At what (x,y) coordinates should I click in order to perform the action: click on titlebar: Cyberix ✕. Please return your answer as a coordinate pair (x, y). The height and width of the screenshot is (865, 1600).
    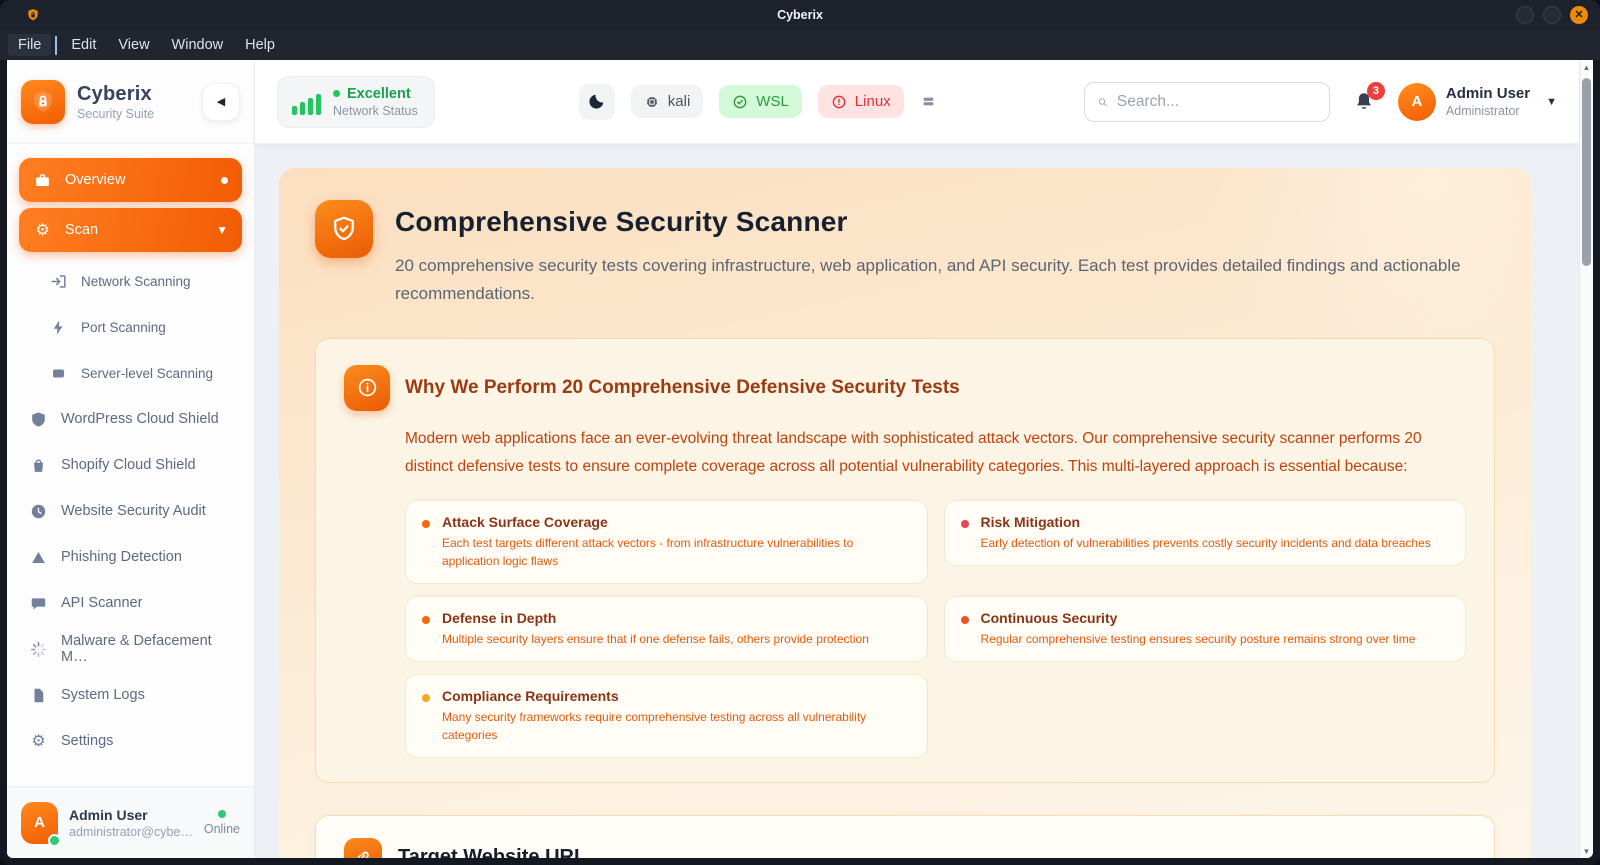
    Looking at the image, I should click on (800, 15).